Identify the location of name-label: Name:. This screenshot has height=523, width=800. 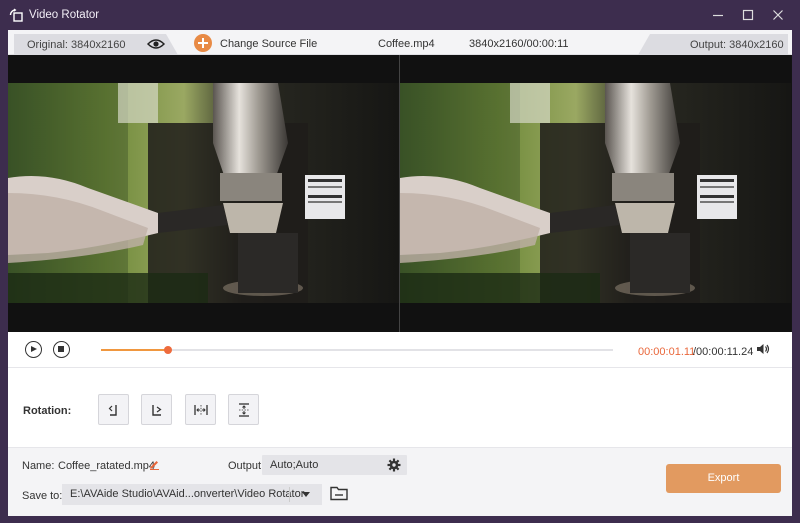
(38, 466).